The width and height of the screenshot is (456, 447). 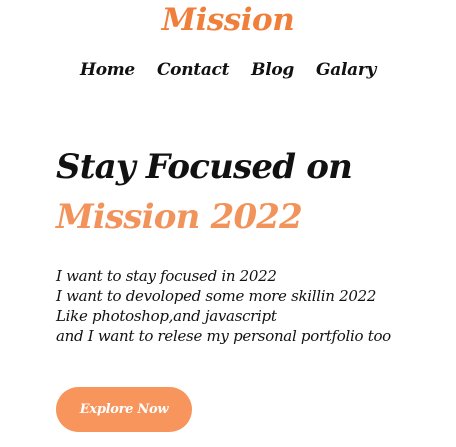 What do you see at coordinates (272, 70) in the screenshot?
I see `nav-link-blog: Blog` at bounding box center [272, 70].